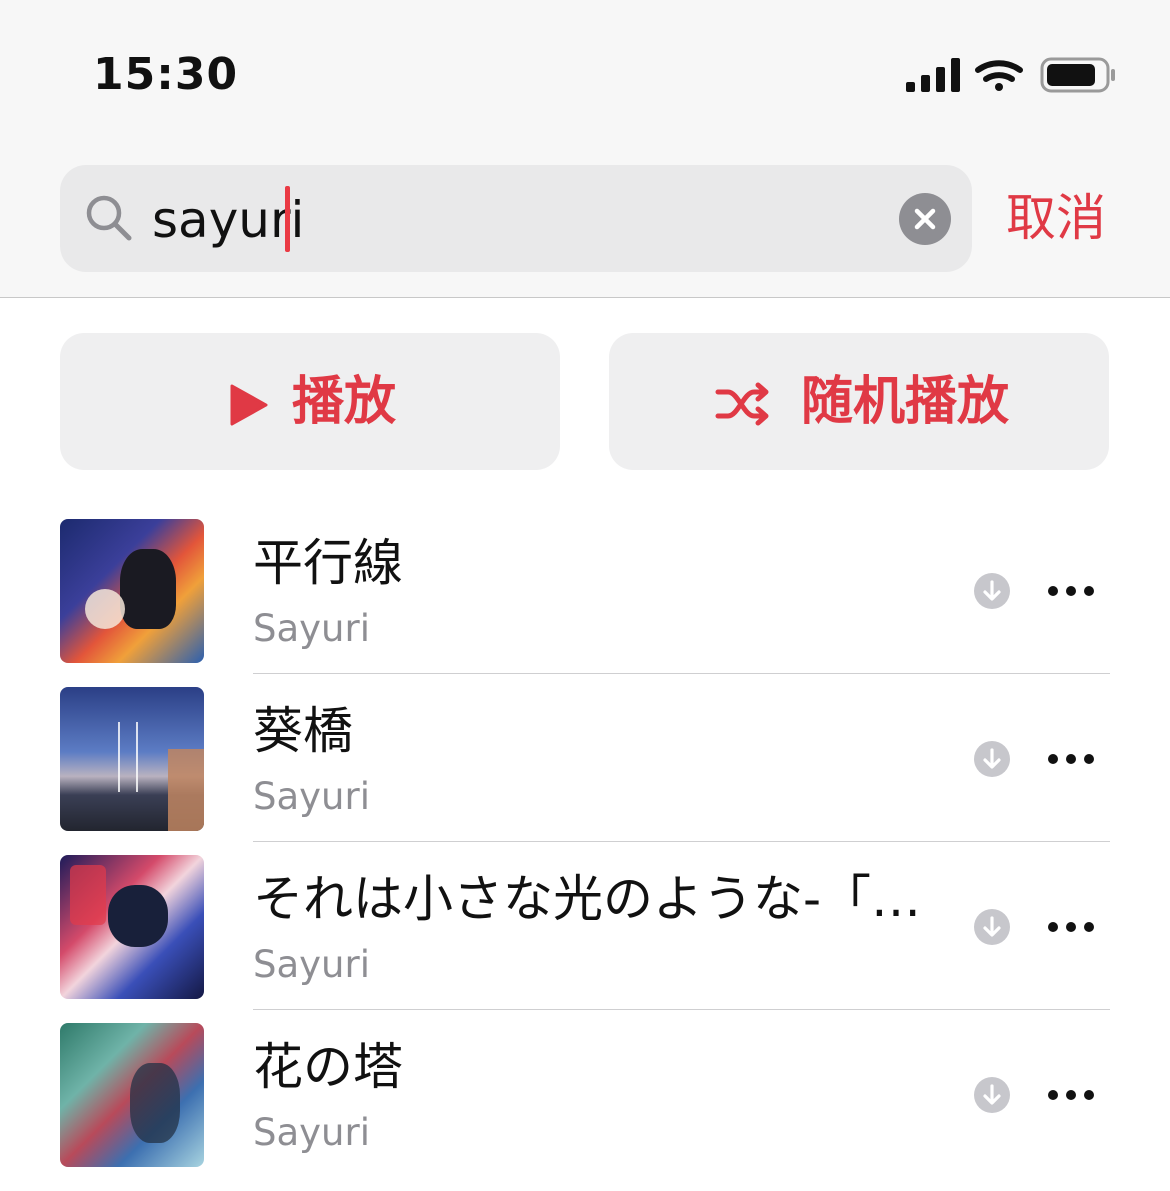  What do you see at coordinates (249, 405) in the screenshot?
I see `play-icon` at bounding box center [249, 405].